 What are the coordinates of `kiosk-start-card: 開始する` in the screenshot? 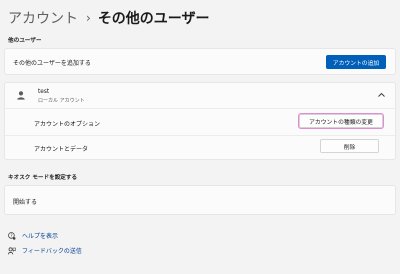 It's located at (200, 200).